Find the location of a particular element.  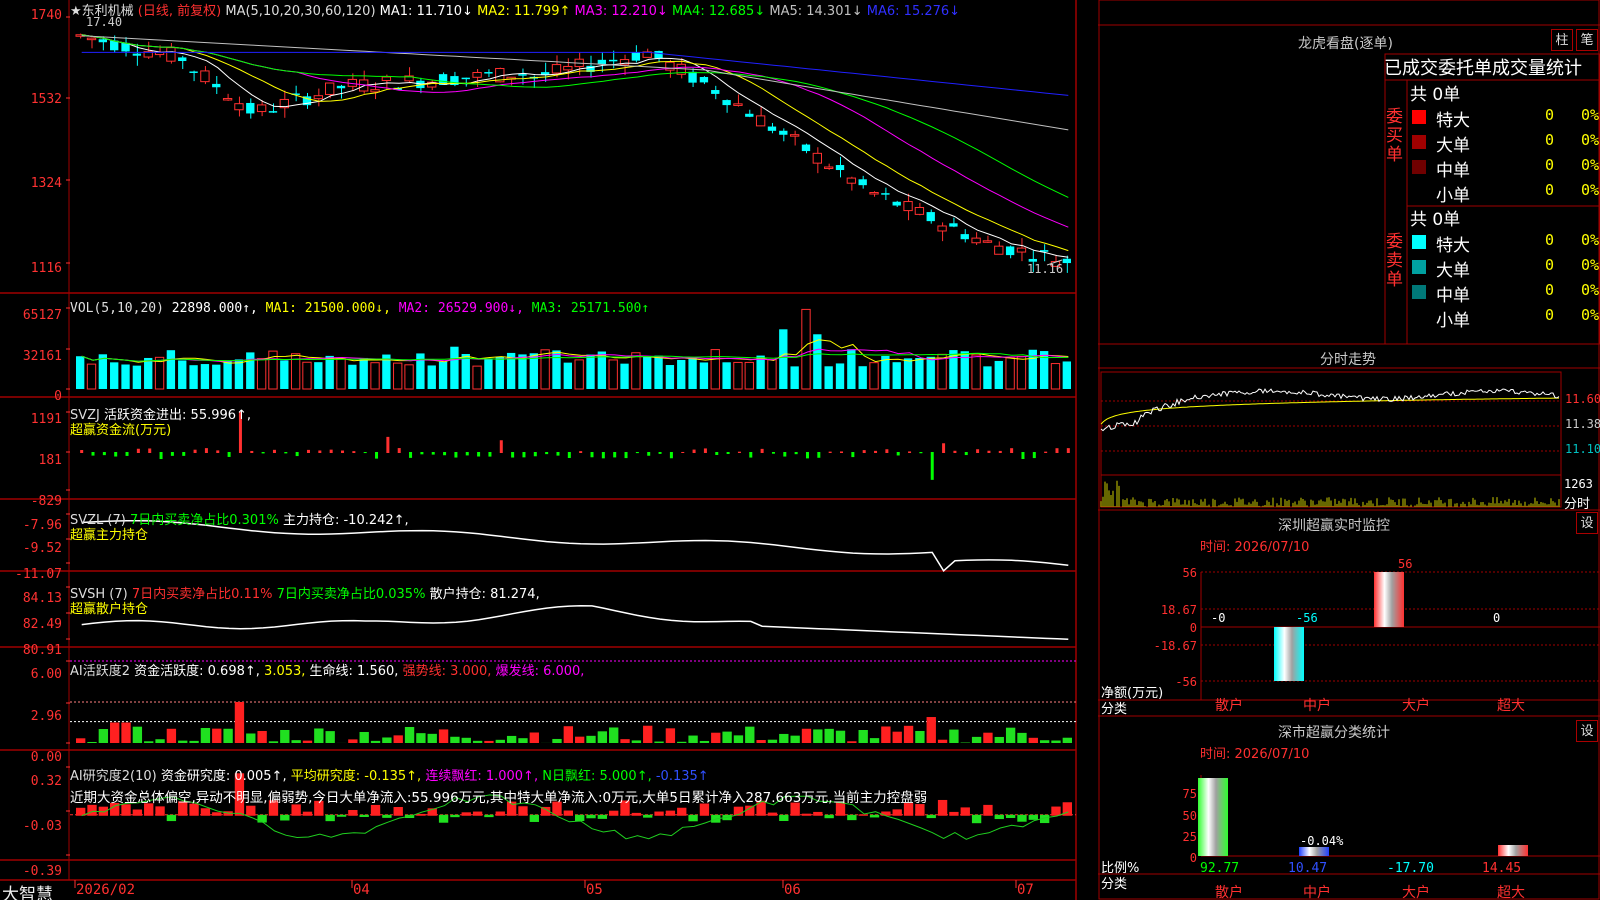

longhu-tabs: 已成交委托单成交量统计 is located at coordinates (1483, 67).